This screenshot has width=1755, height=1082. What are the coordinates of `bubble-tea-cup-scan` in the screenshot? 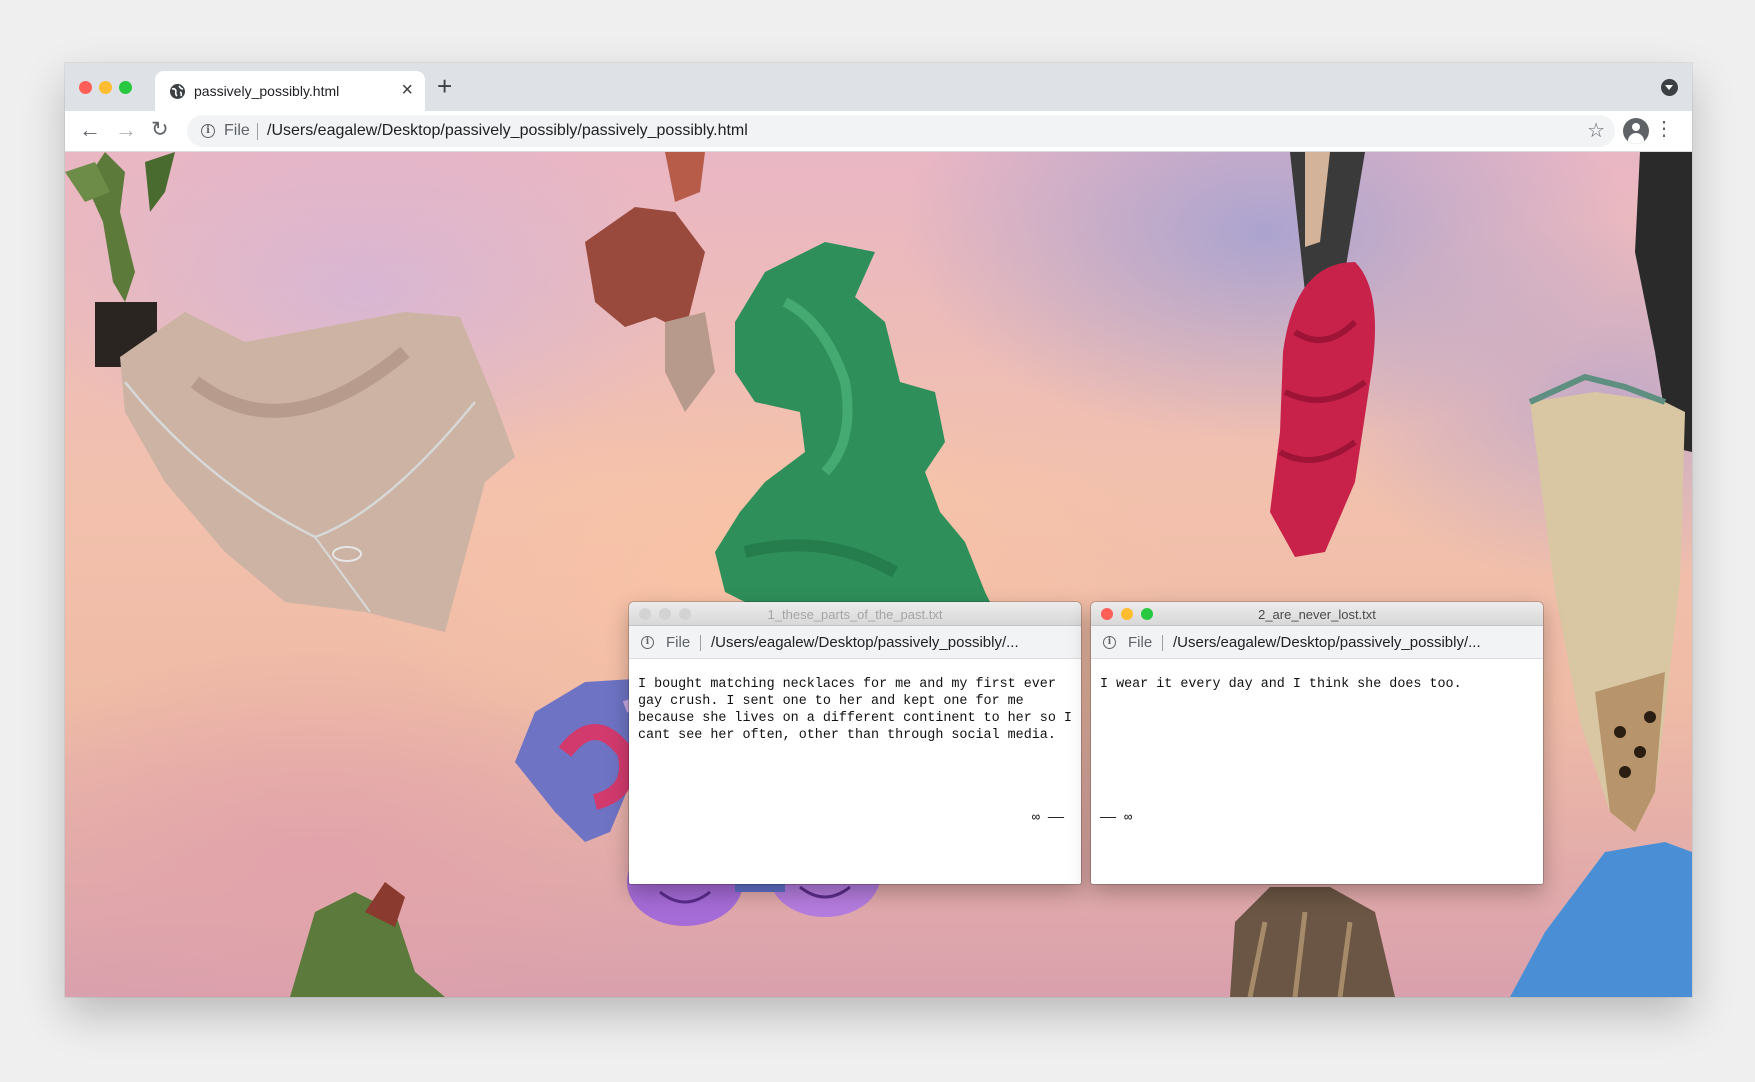 It's located at (1606, 602).